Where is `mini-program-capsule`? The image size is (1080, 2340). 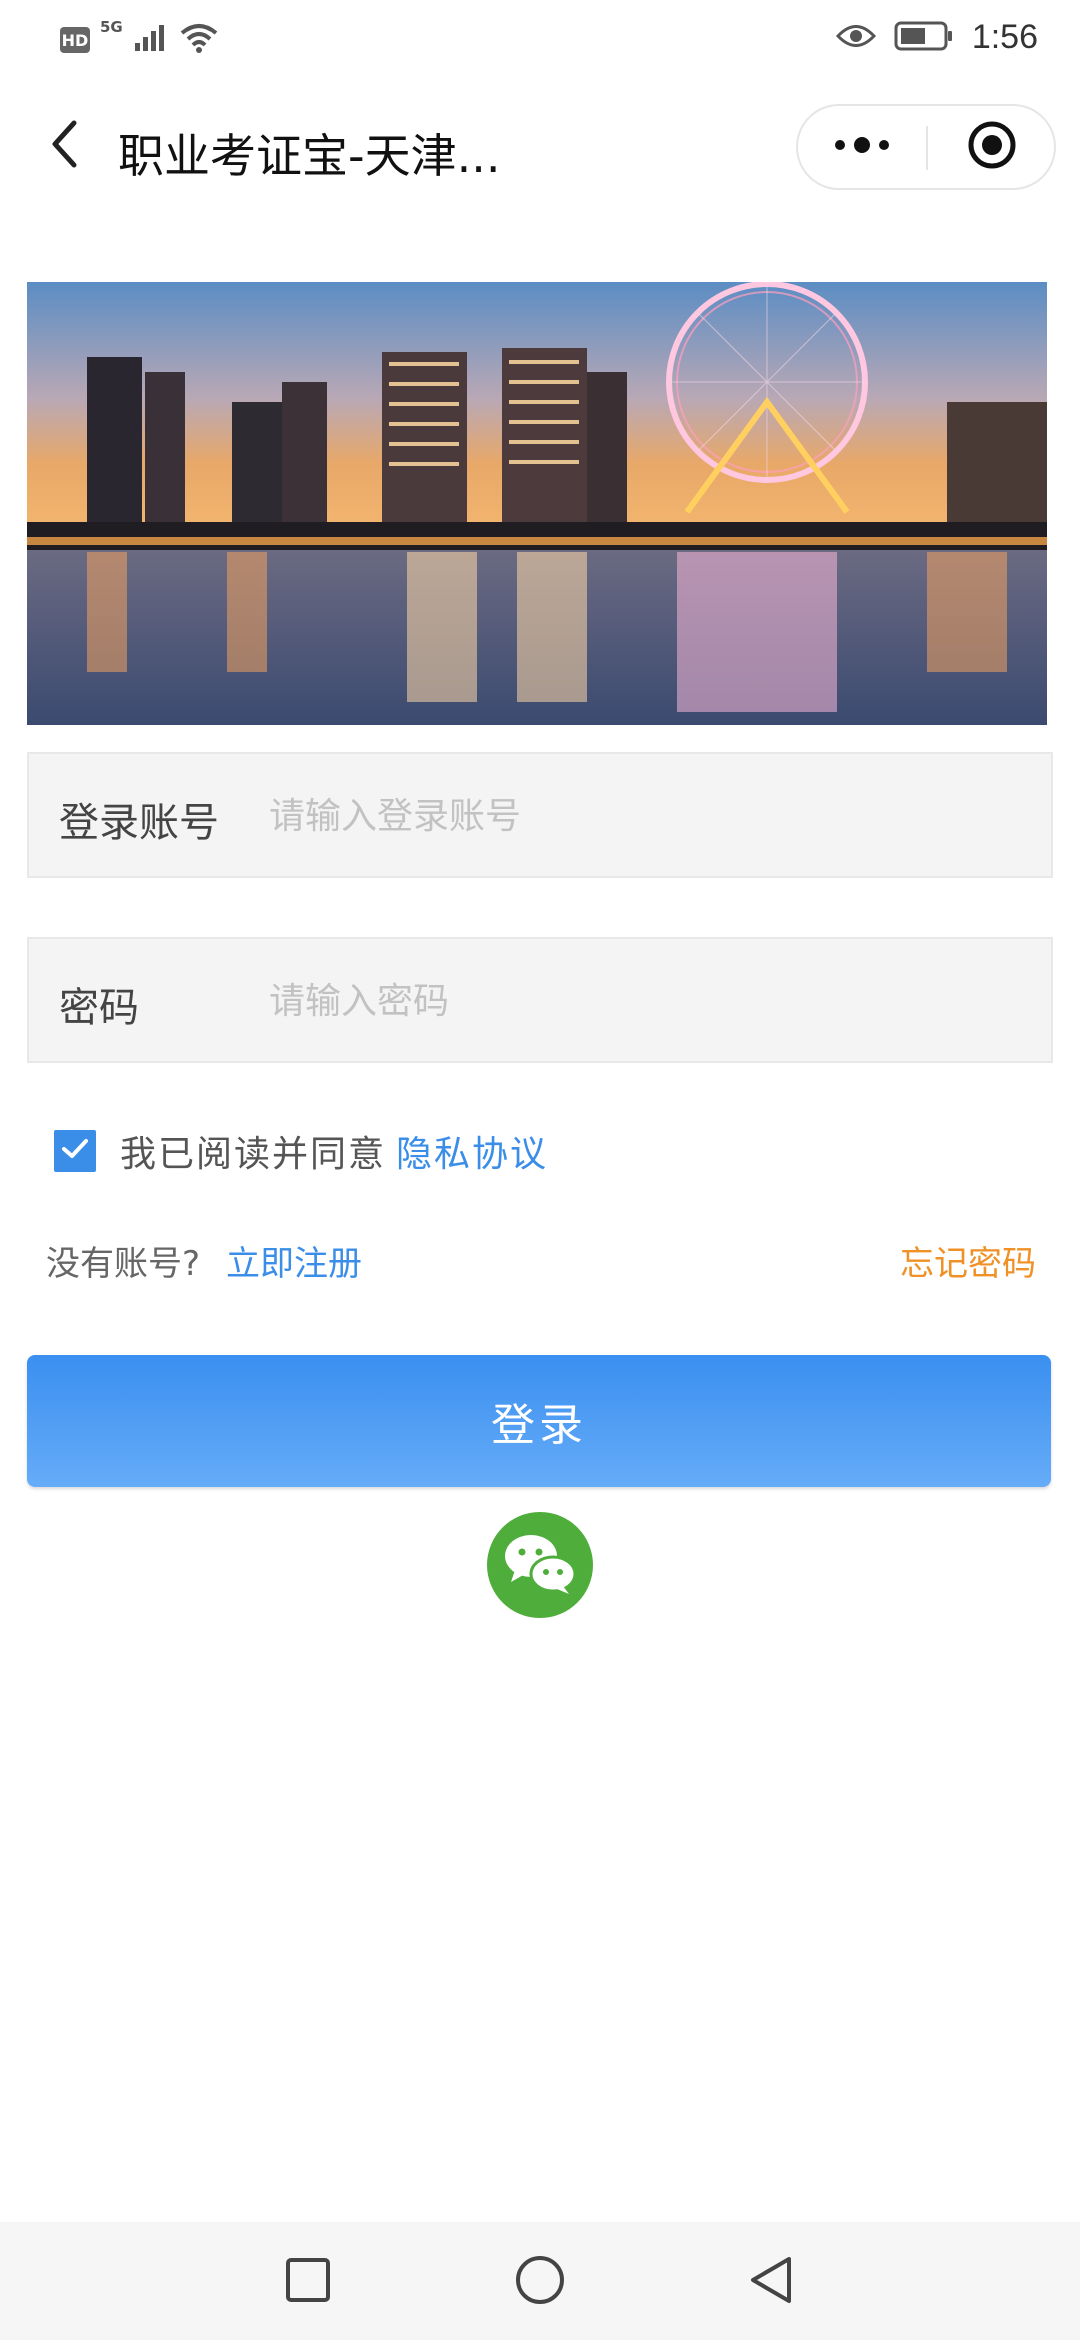 mini-program-capsule is located at coordinates (926, 147).